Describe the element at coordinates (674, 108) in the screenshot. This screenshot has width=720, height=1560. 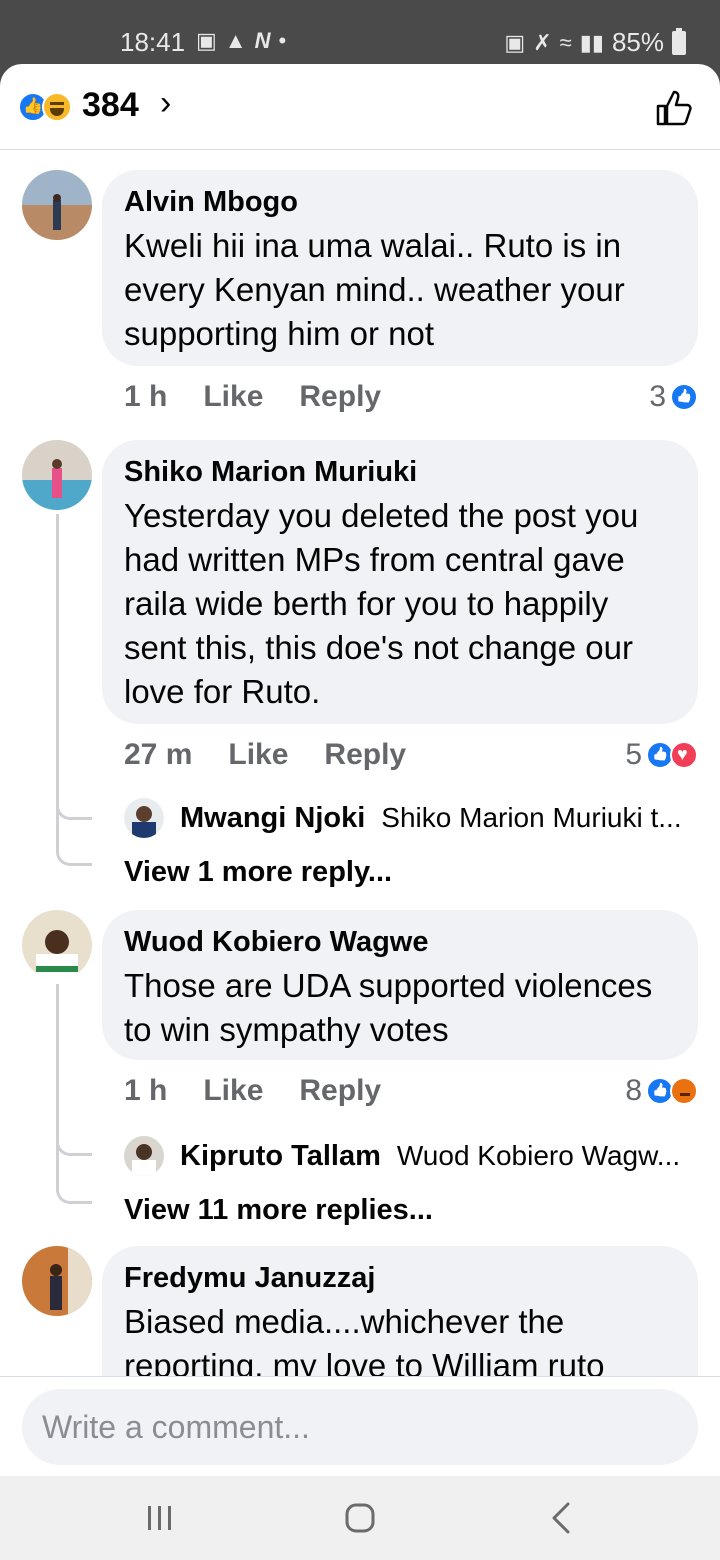
I see `thumbs-up-icon` at that location.